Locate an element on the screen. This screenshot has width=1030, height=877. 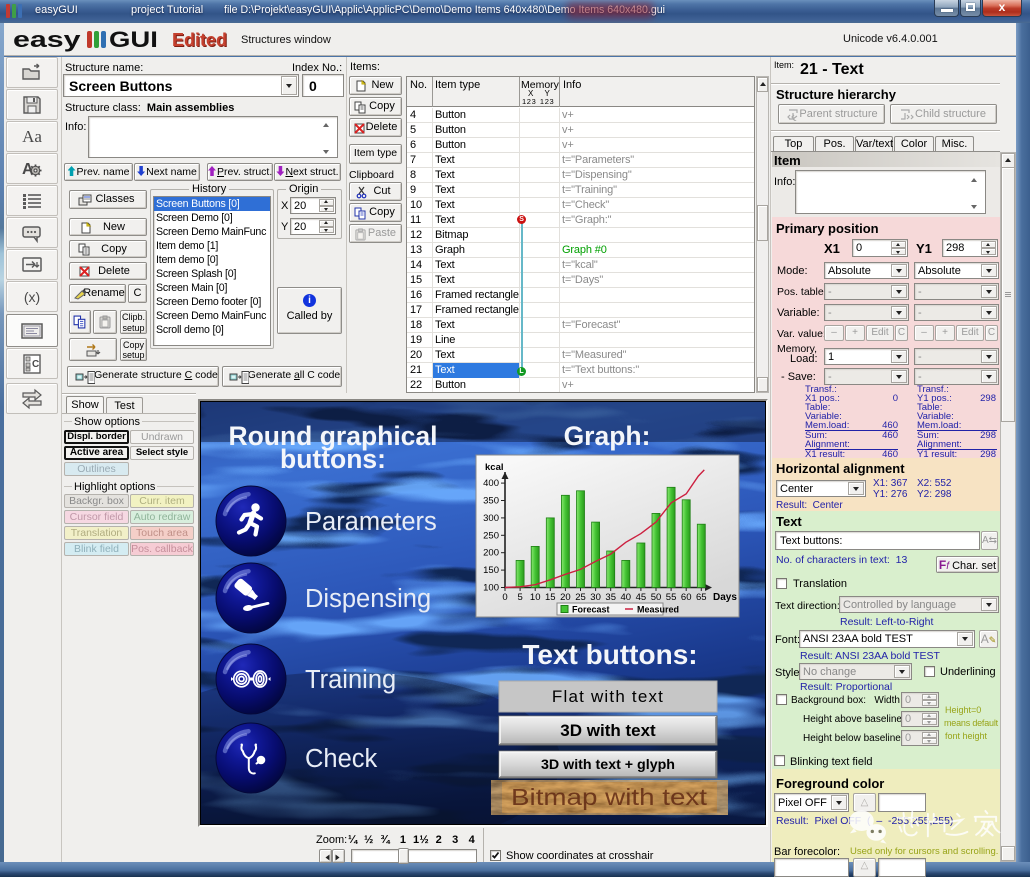
svg-text: 55 is located at coordinates (671, 597).